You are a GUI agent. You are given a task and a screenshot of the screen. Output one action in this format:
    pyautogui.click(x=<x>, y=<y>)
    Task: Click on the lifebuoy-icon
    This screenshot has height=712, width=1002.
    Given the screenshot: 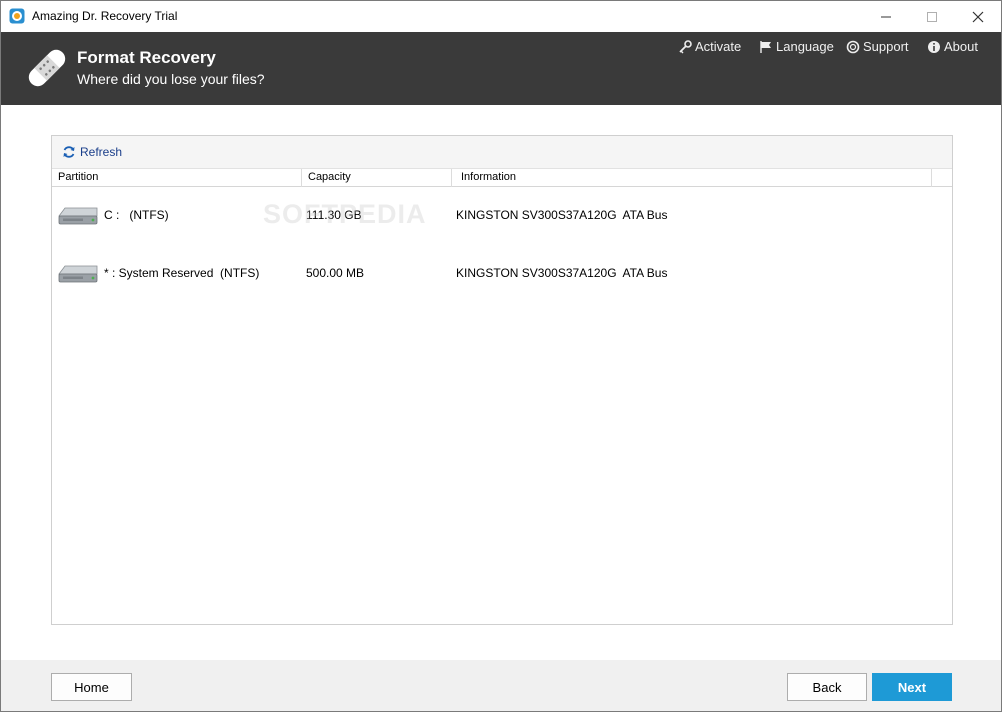 What is the action you would take?
    pyautogui.click(x=853, y=46)
    